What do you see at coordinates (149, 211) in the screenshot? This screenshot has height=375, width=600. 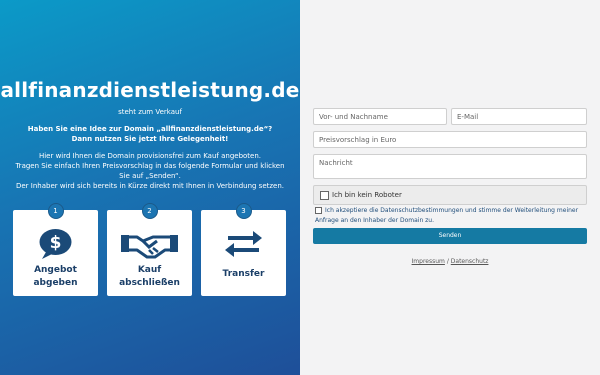 I see `step-number: 2` at bounding box center [149, 211].